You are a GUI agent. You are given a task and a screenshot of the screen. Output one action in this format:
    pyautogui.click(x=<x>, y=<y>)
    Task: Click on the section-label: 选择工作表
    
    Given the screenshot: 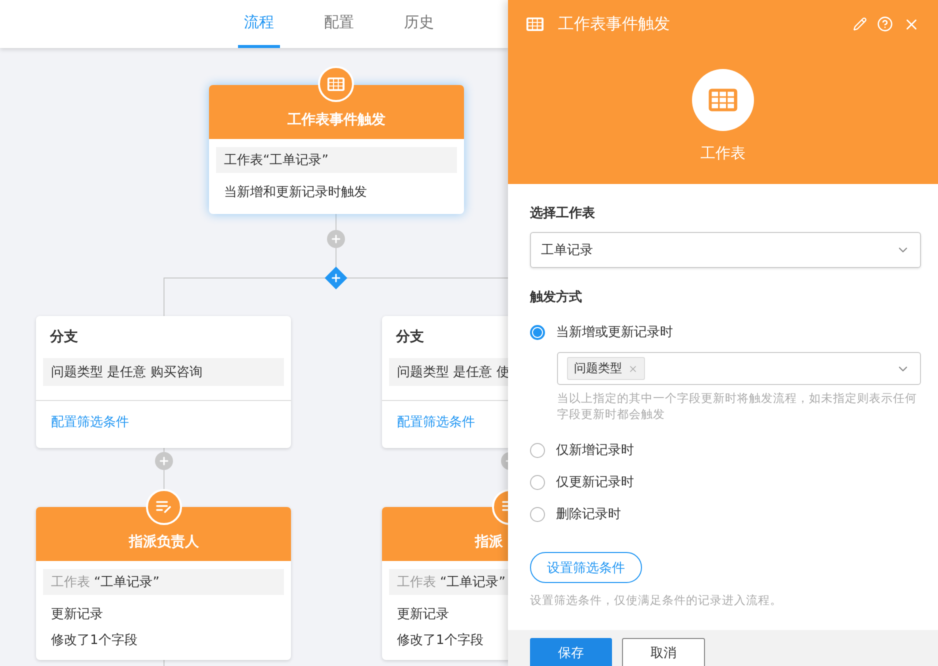 What is the action you would take?
    pyautogui.click(x=563, y=213)
    